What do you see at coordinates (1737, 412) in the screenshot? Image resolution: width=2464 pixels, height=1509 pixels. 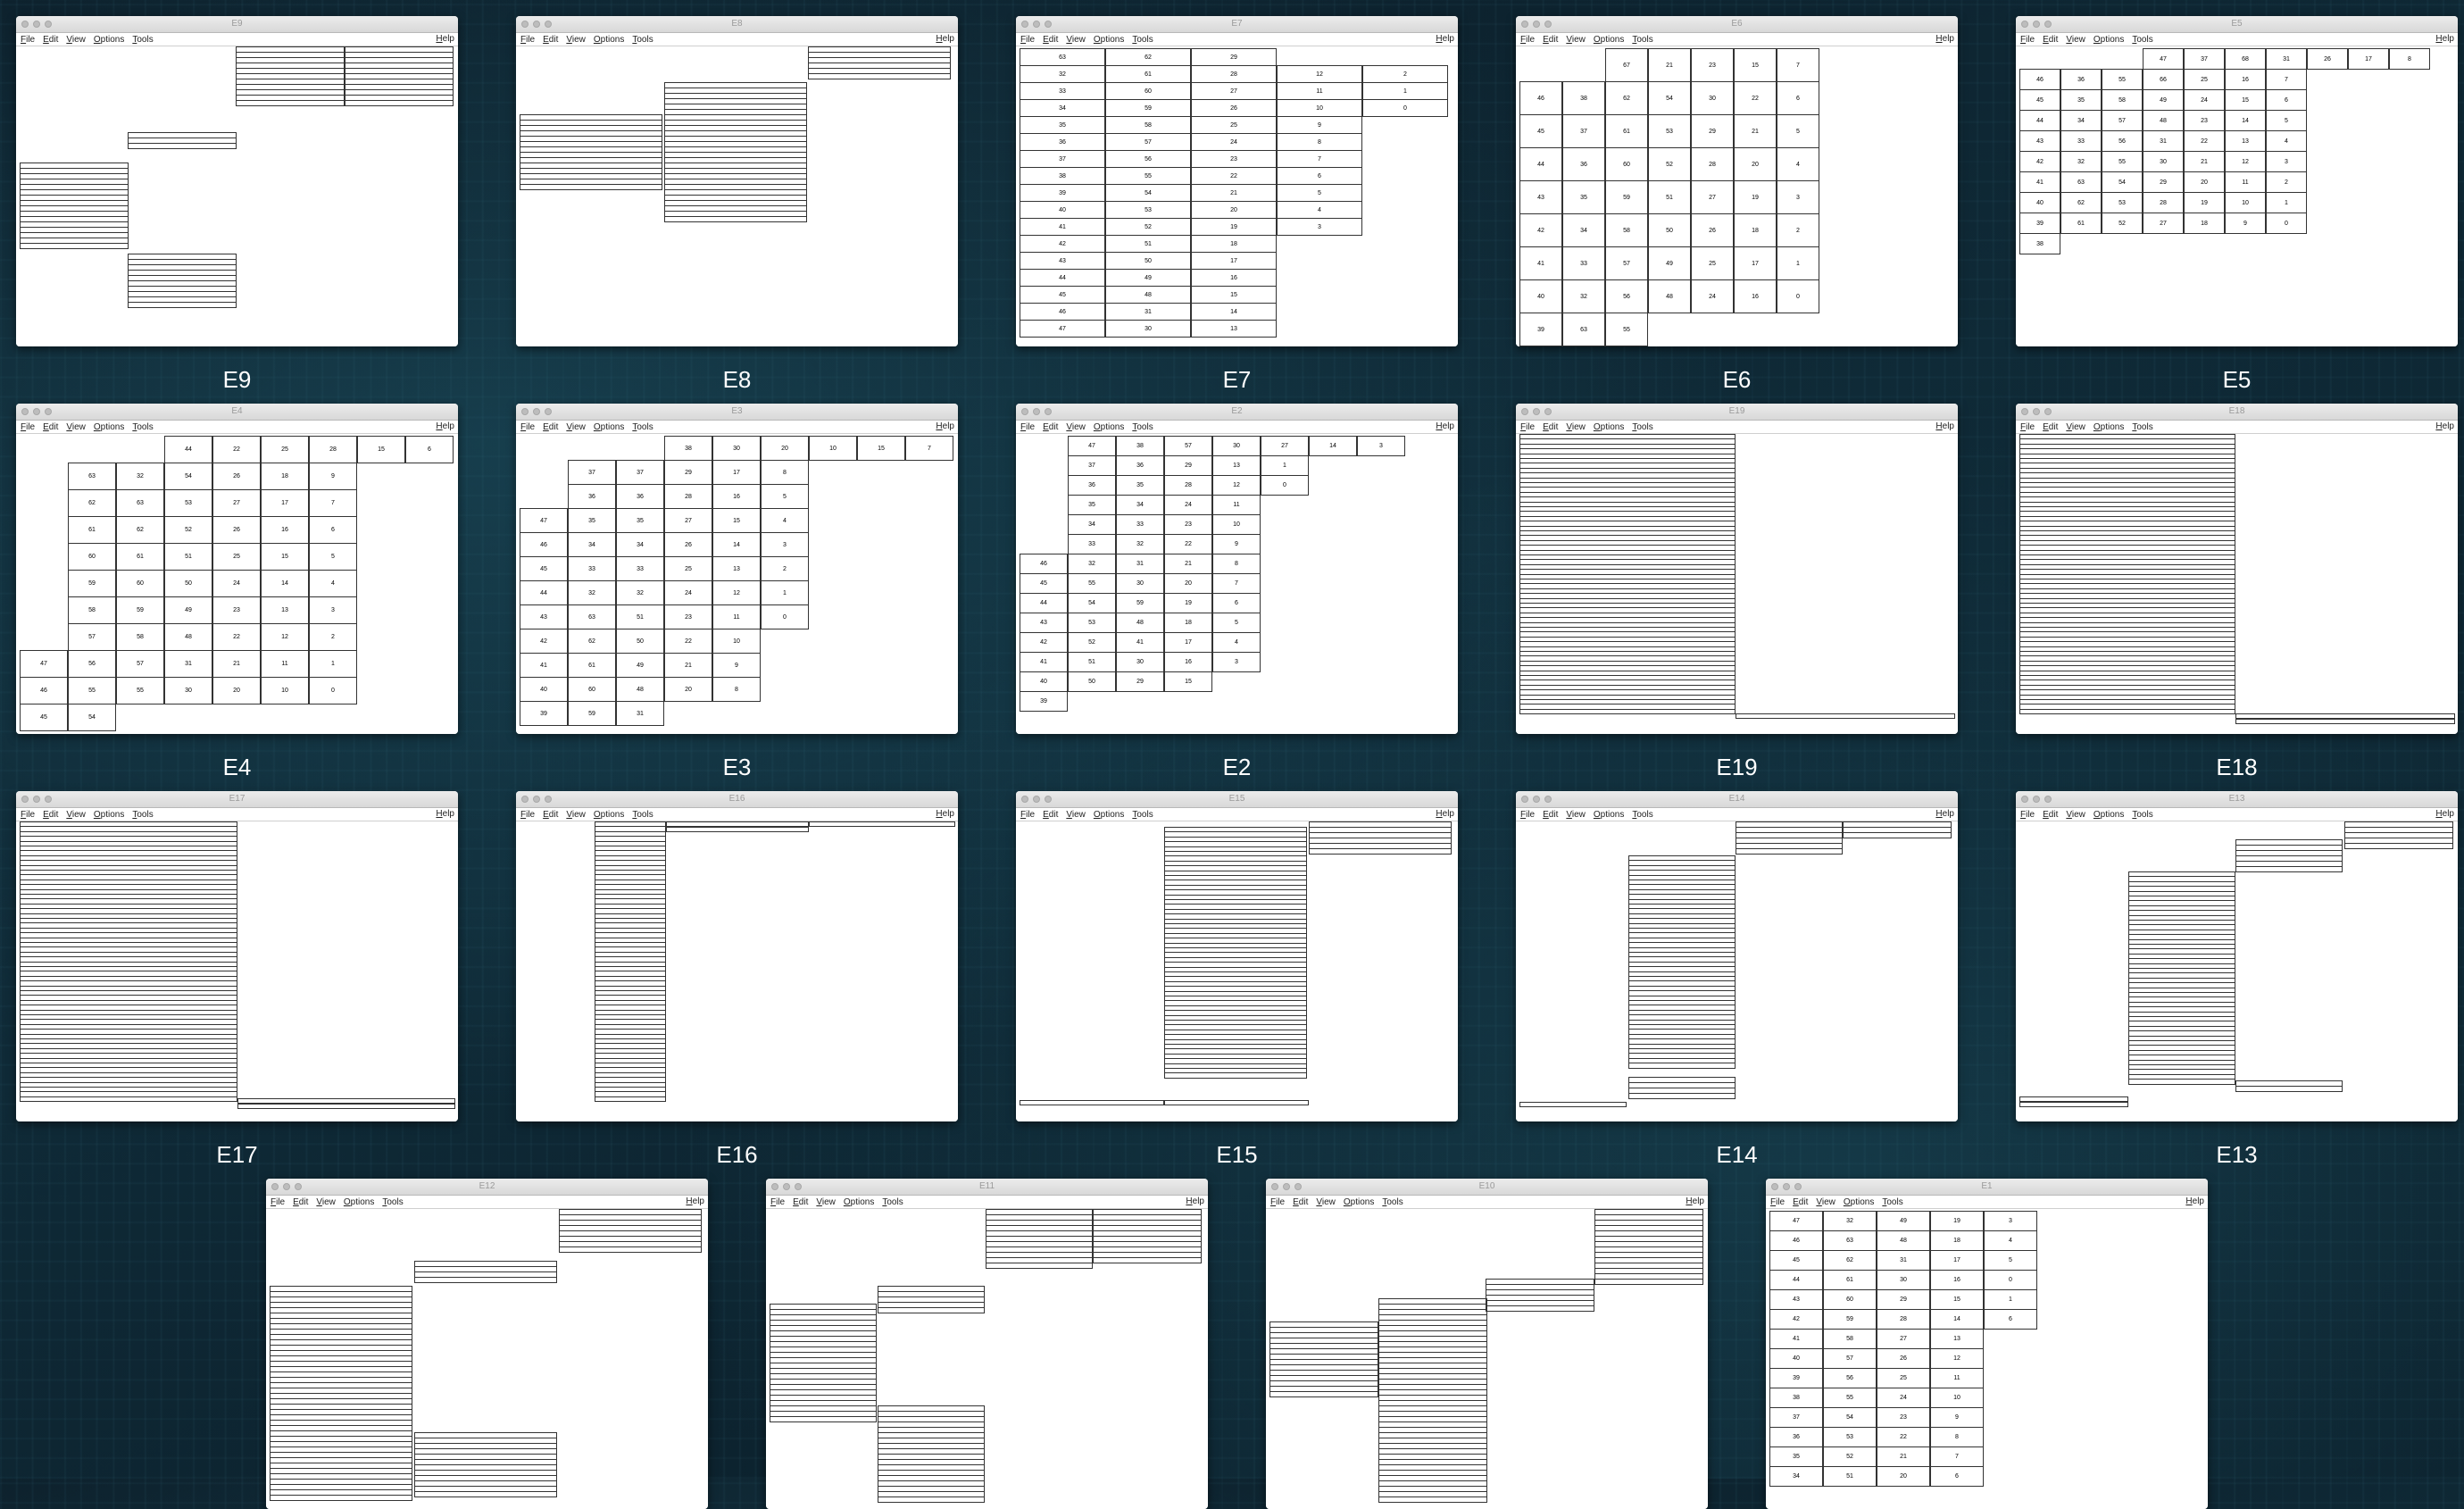 I see `title-bar: E19` at bounding box center [1737, 412].